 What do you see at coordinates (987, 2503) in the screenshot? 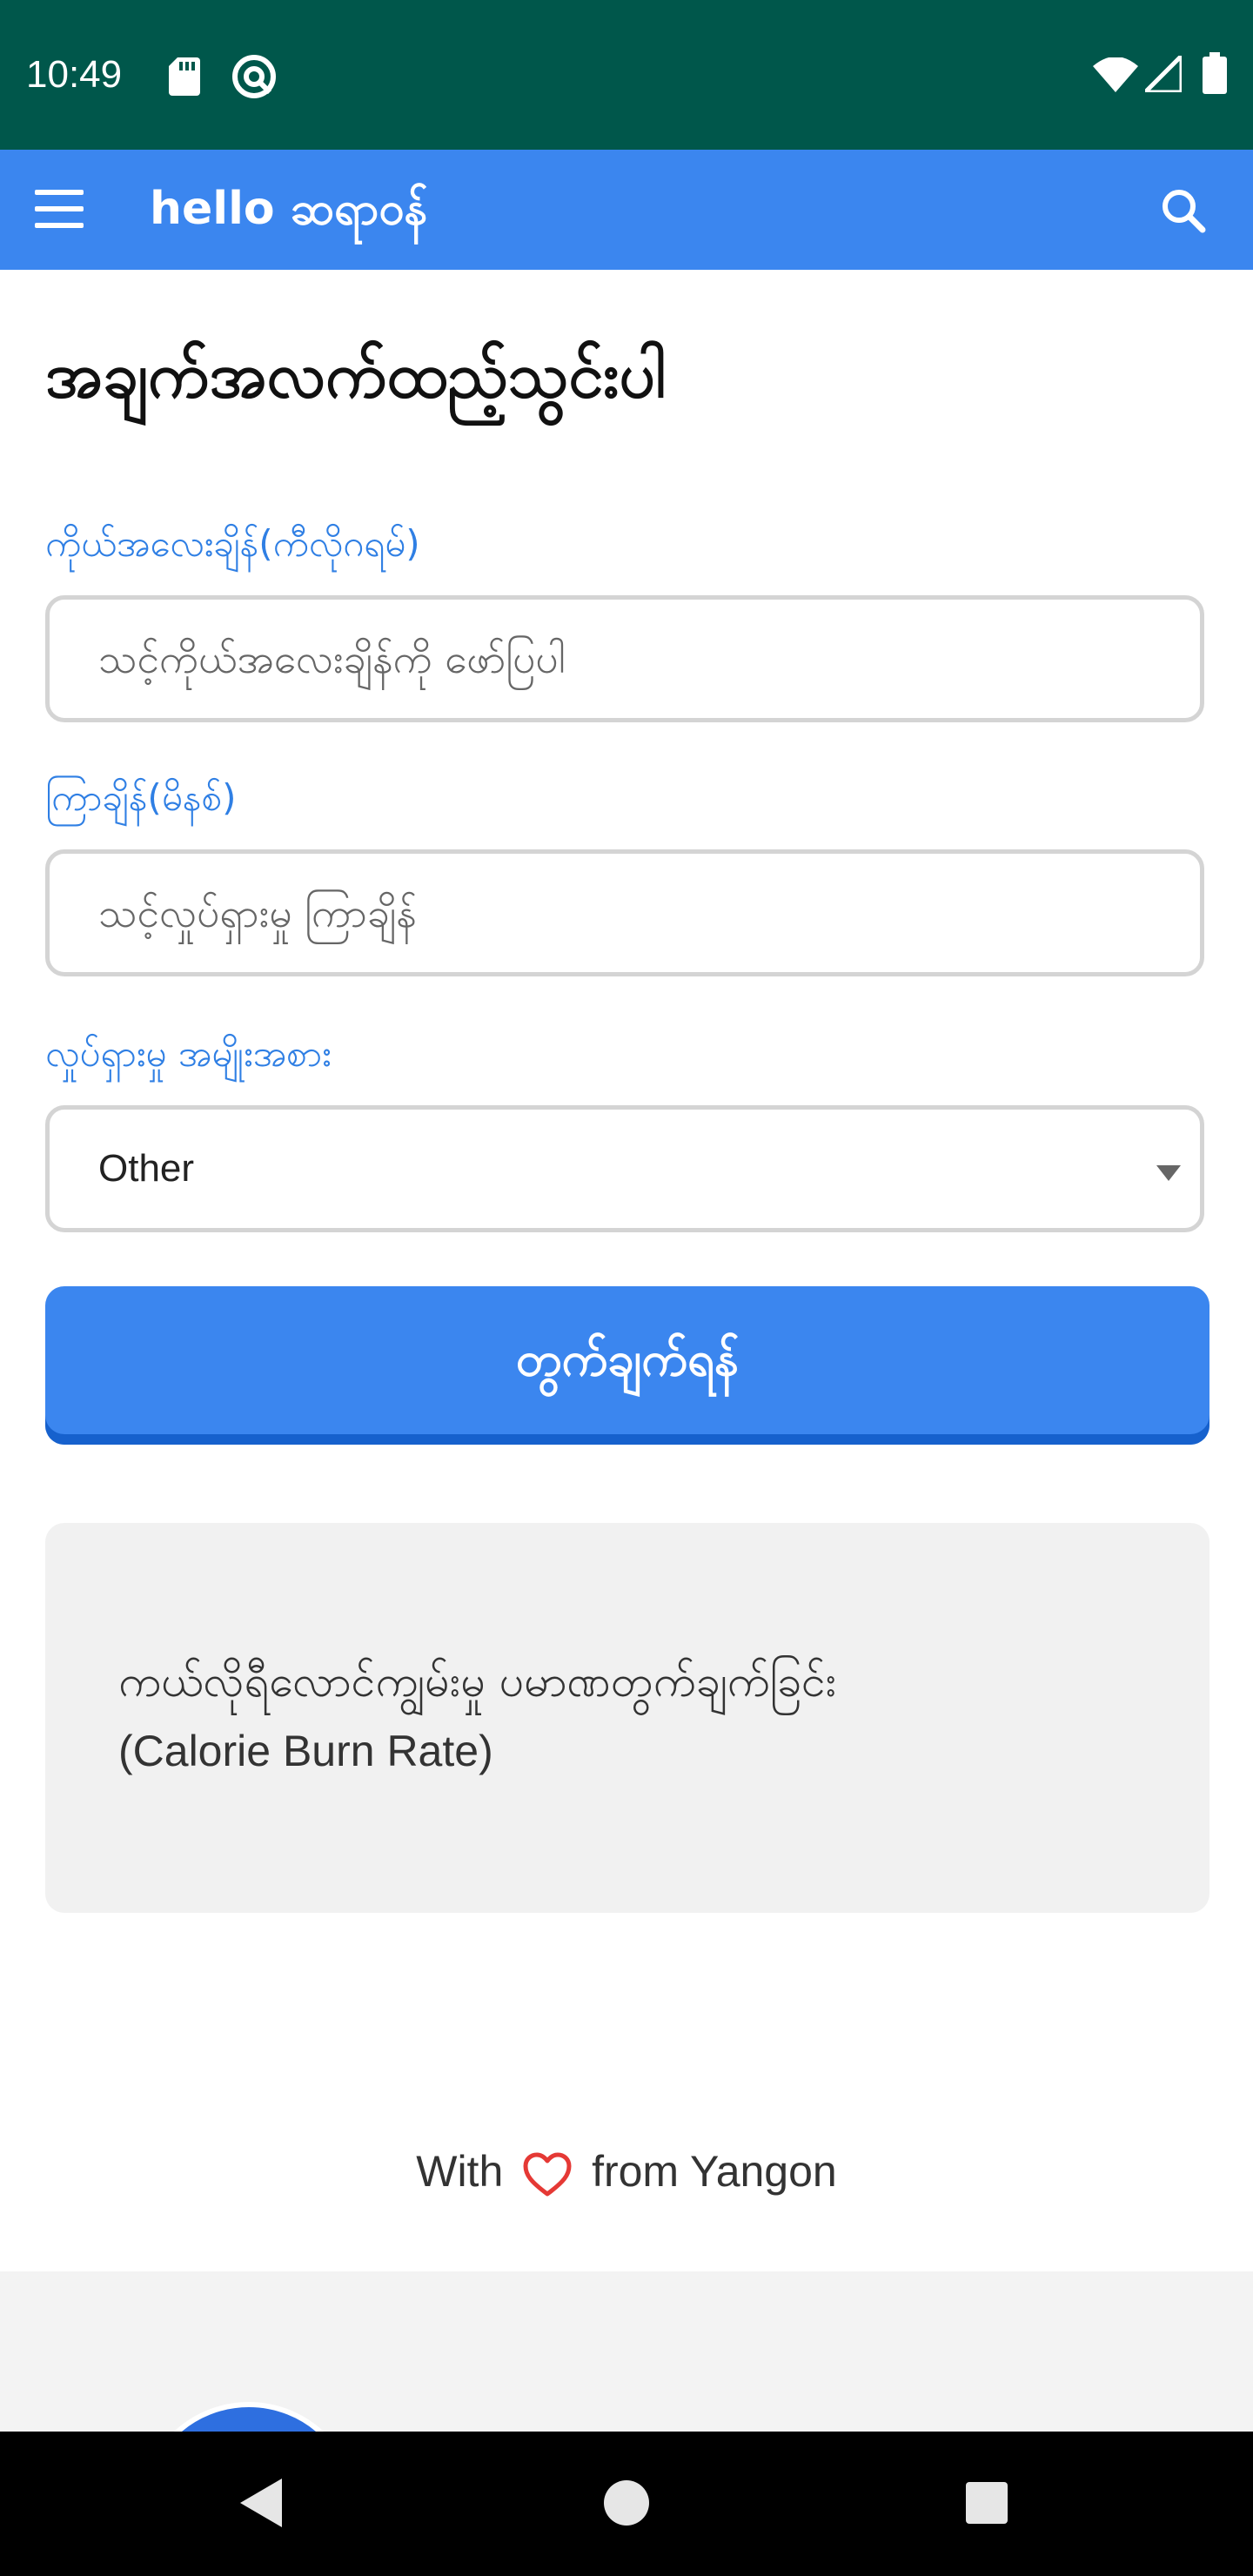
I see `recents-icon` at bounding box center [987, 2503].